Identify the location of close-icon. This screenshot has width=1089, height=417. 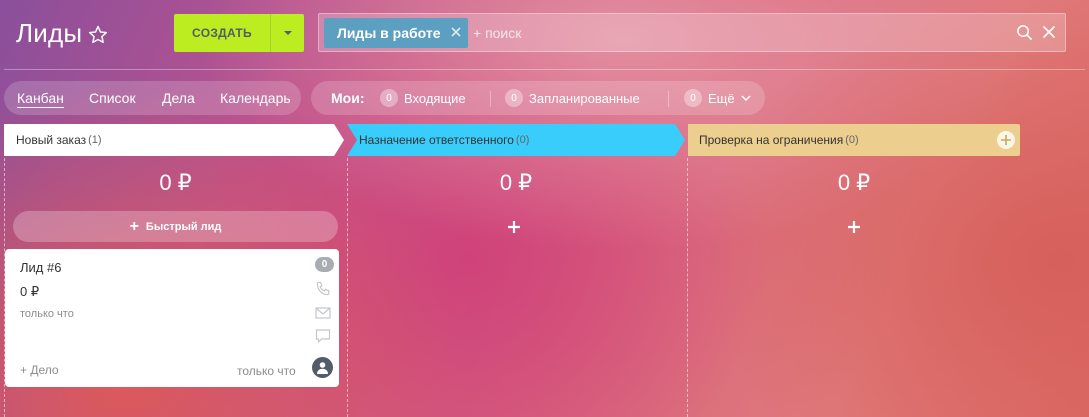
(456, 32).